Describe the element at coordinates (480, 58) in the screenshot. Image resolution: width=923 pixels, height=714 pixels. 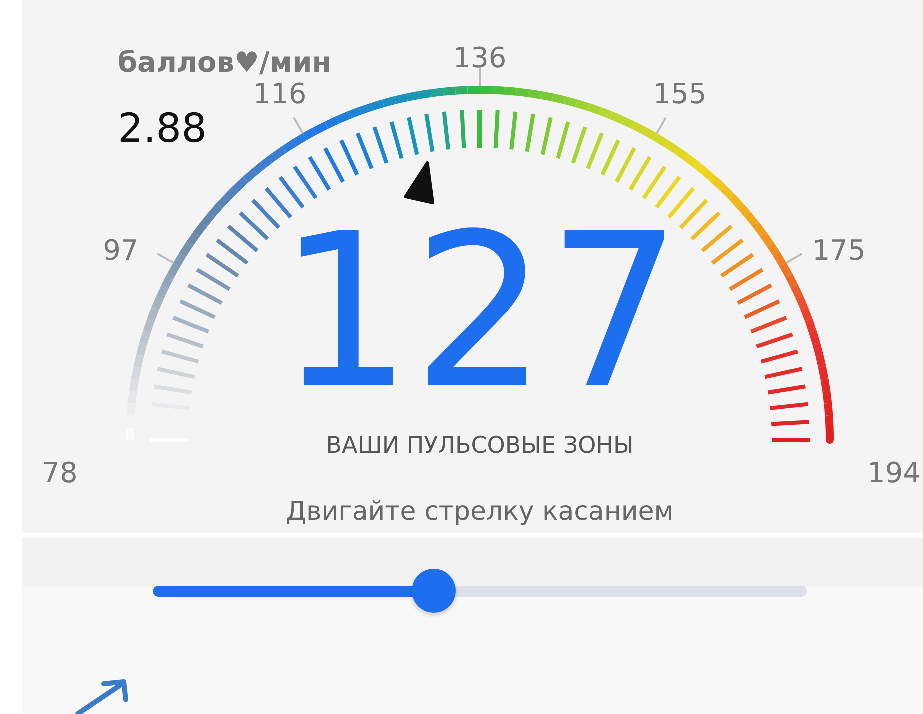
I see `scale-label: 136` at that location.